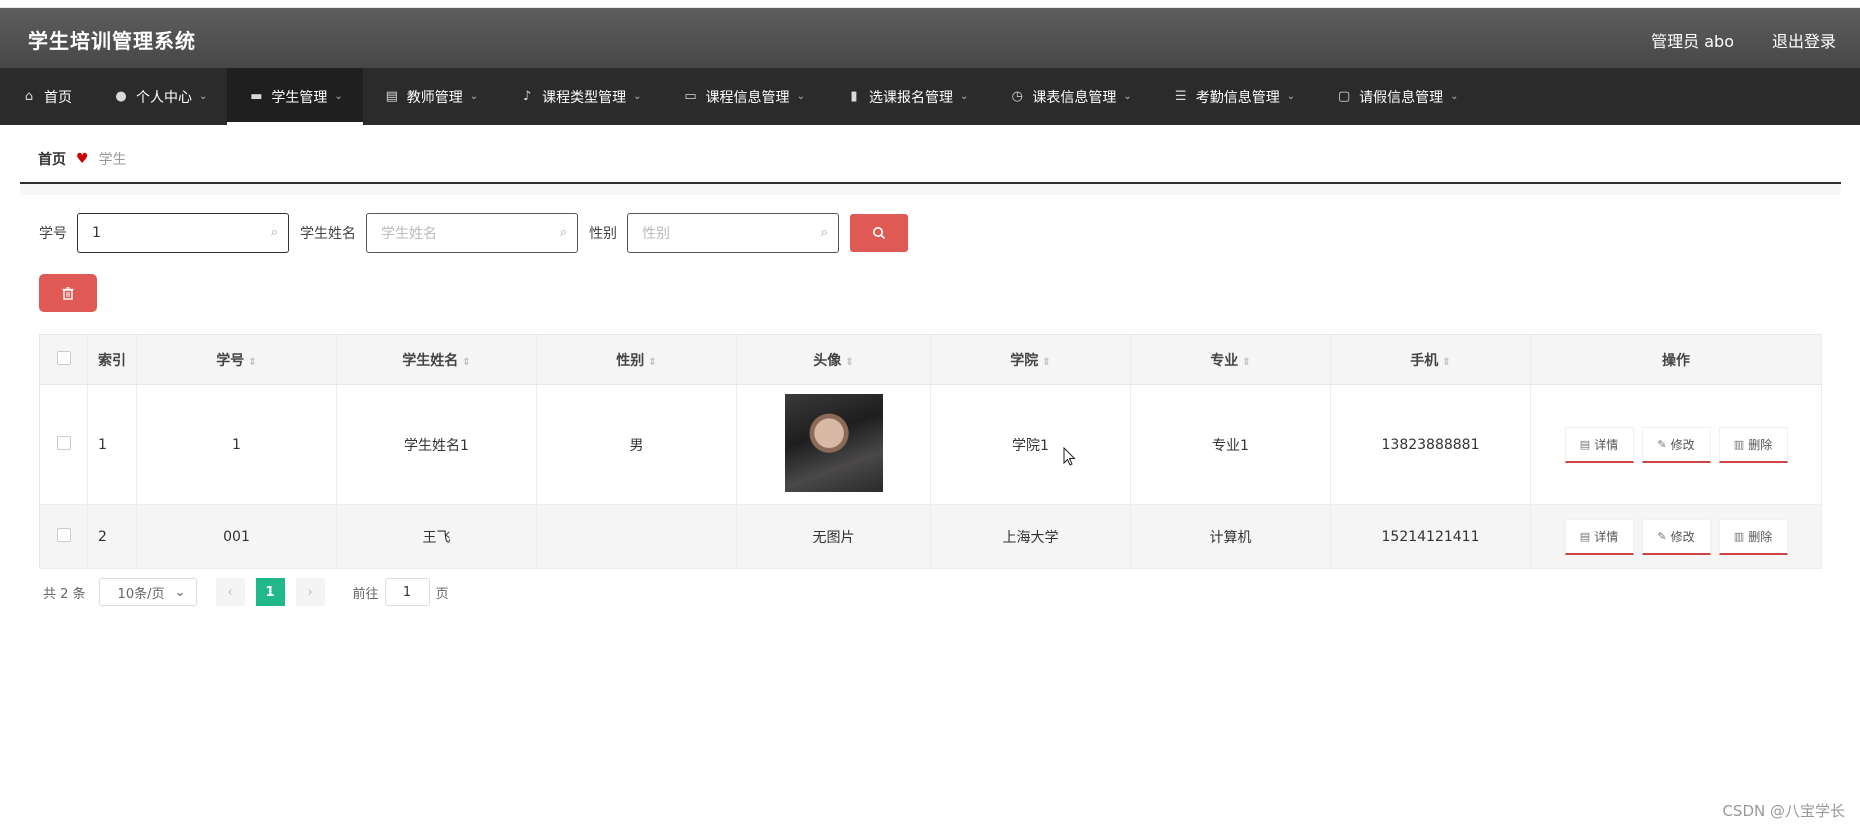 This screenshot has width=1860, height=827. I want to click on cell-college: 学院1, so click(1030, 444).